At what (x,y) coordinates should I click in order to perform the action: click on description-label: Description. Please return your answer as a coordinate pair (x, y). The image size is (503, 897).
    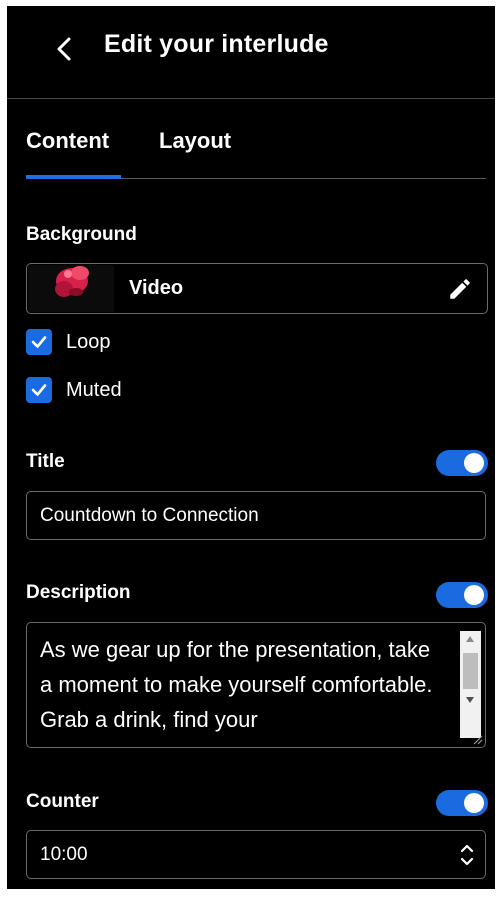
    Looking at the image, I should click on (78, 592).